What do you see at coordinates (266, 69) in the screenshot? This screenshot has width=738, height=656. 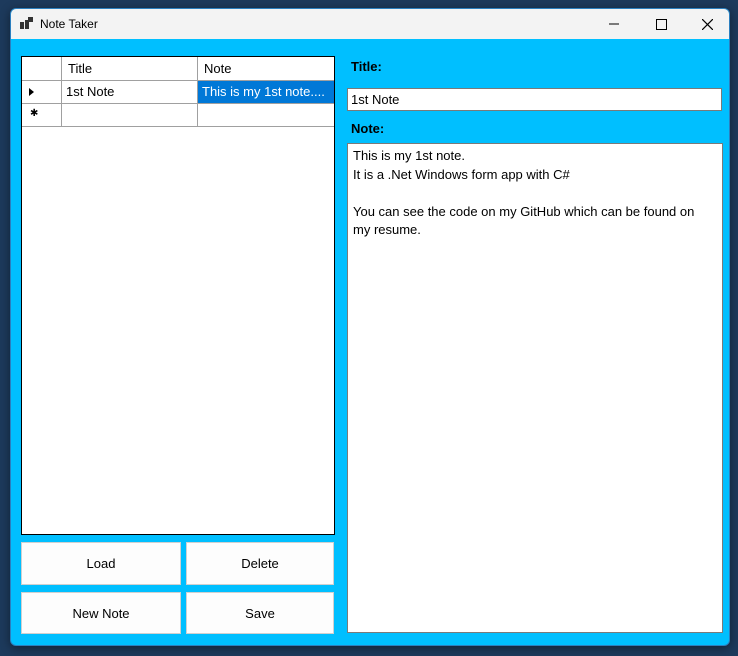 I see `column-header-note: Note` at bounding box center [266, 69].